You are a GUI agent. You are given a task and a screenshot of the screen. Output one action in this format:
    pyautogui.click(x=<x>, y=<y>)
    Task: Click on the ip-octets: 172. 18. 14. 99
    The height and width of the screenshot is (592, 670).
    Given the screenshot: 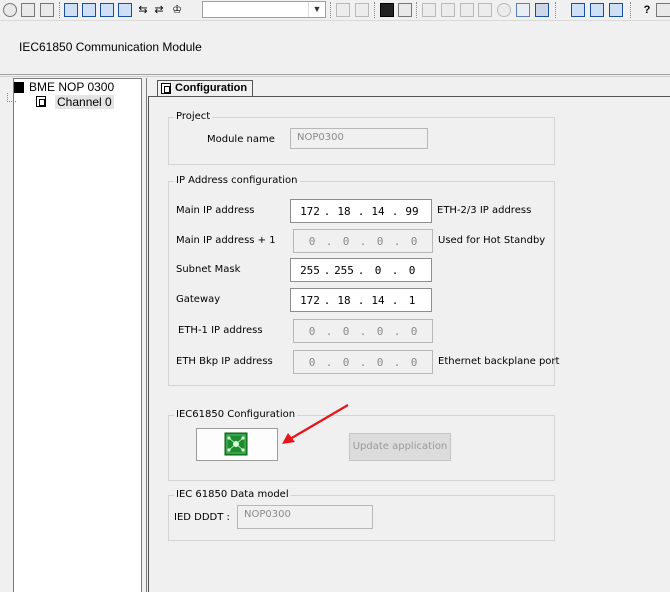 What is the action you would take?
    pyautogui.click(x=361, y=211)
    